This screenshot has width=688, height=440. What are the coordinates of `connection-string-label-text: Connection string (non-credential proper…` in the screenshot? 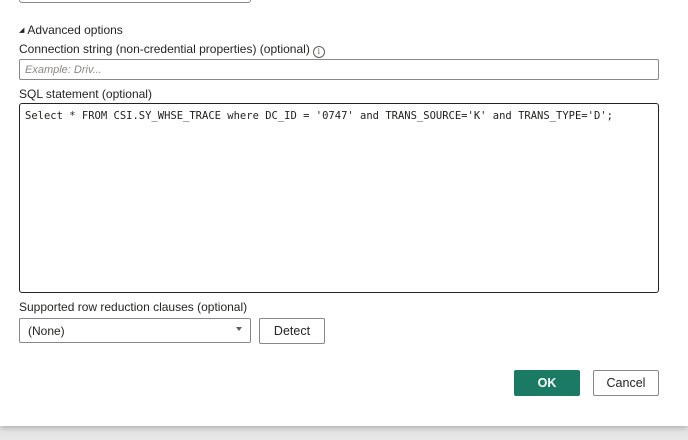 It's located at (164, 49).